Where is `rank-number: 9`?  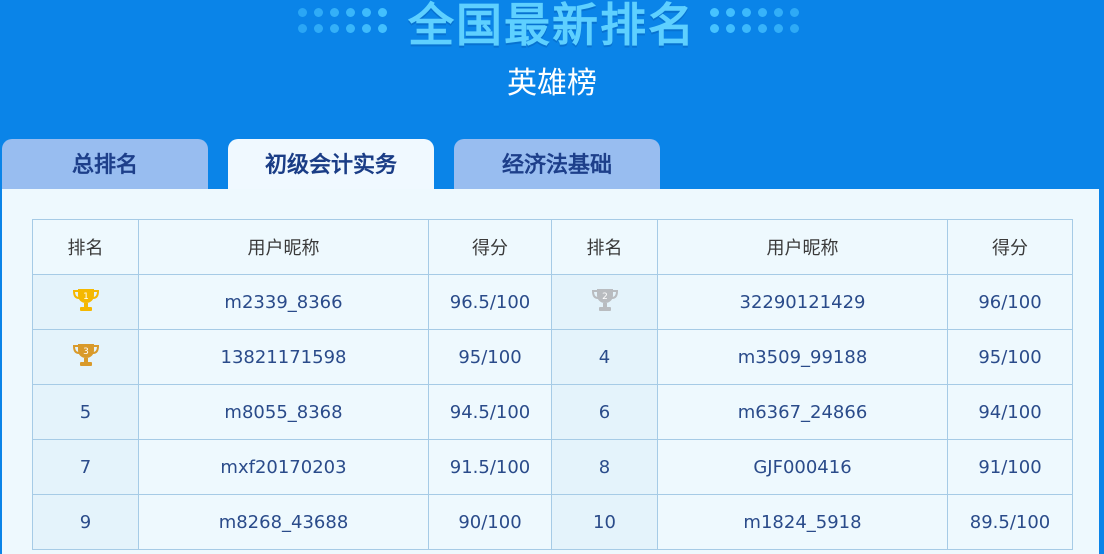
rank-number: 9 is located at coordinates (85, 522).